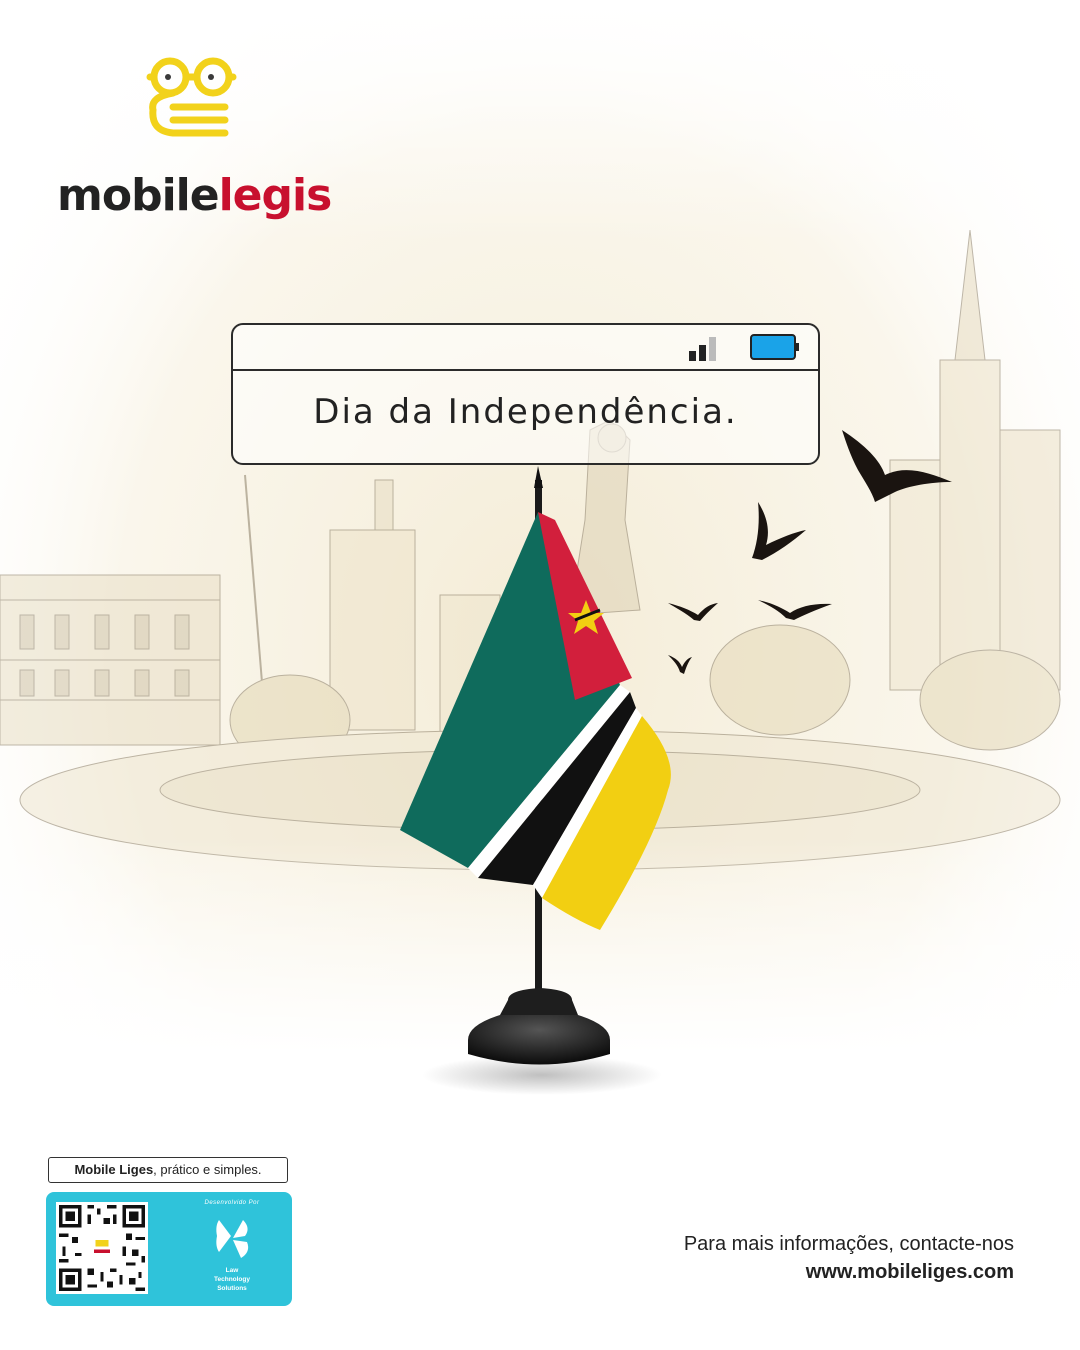  I want to click on contact-text: Para mais informações, contacte-nos, so click(848, 1244).